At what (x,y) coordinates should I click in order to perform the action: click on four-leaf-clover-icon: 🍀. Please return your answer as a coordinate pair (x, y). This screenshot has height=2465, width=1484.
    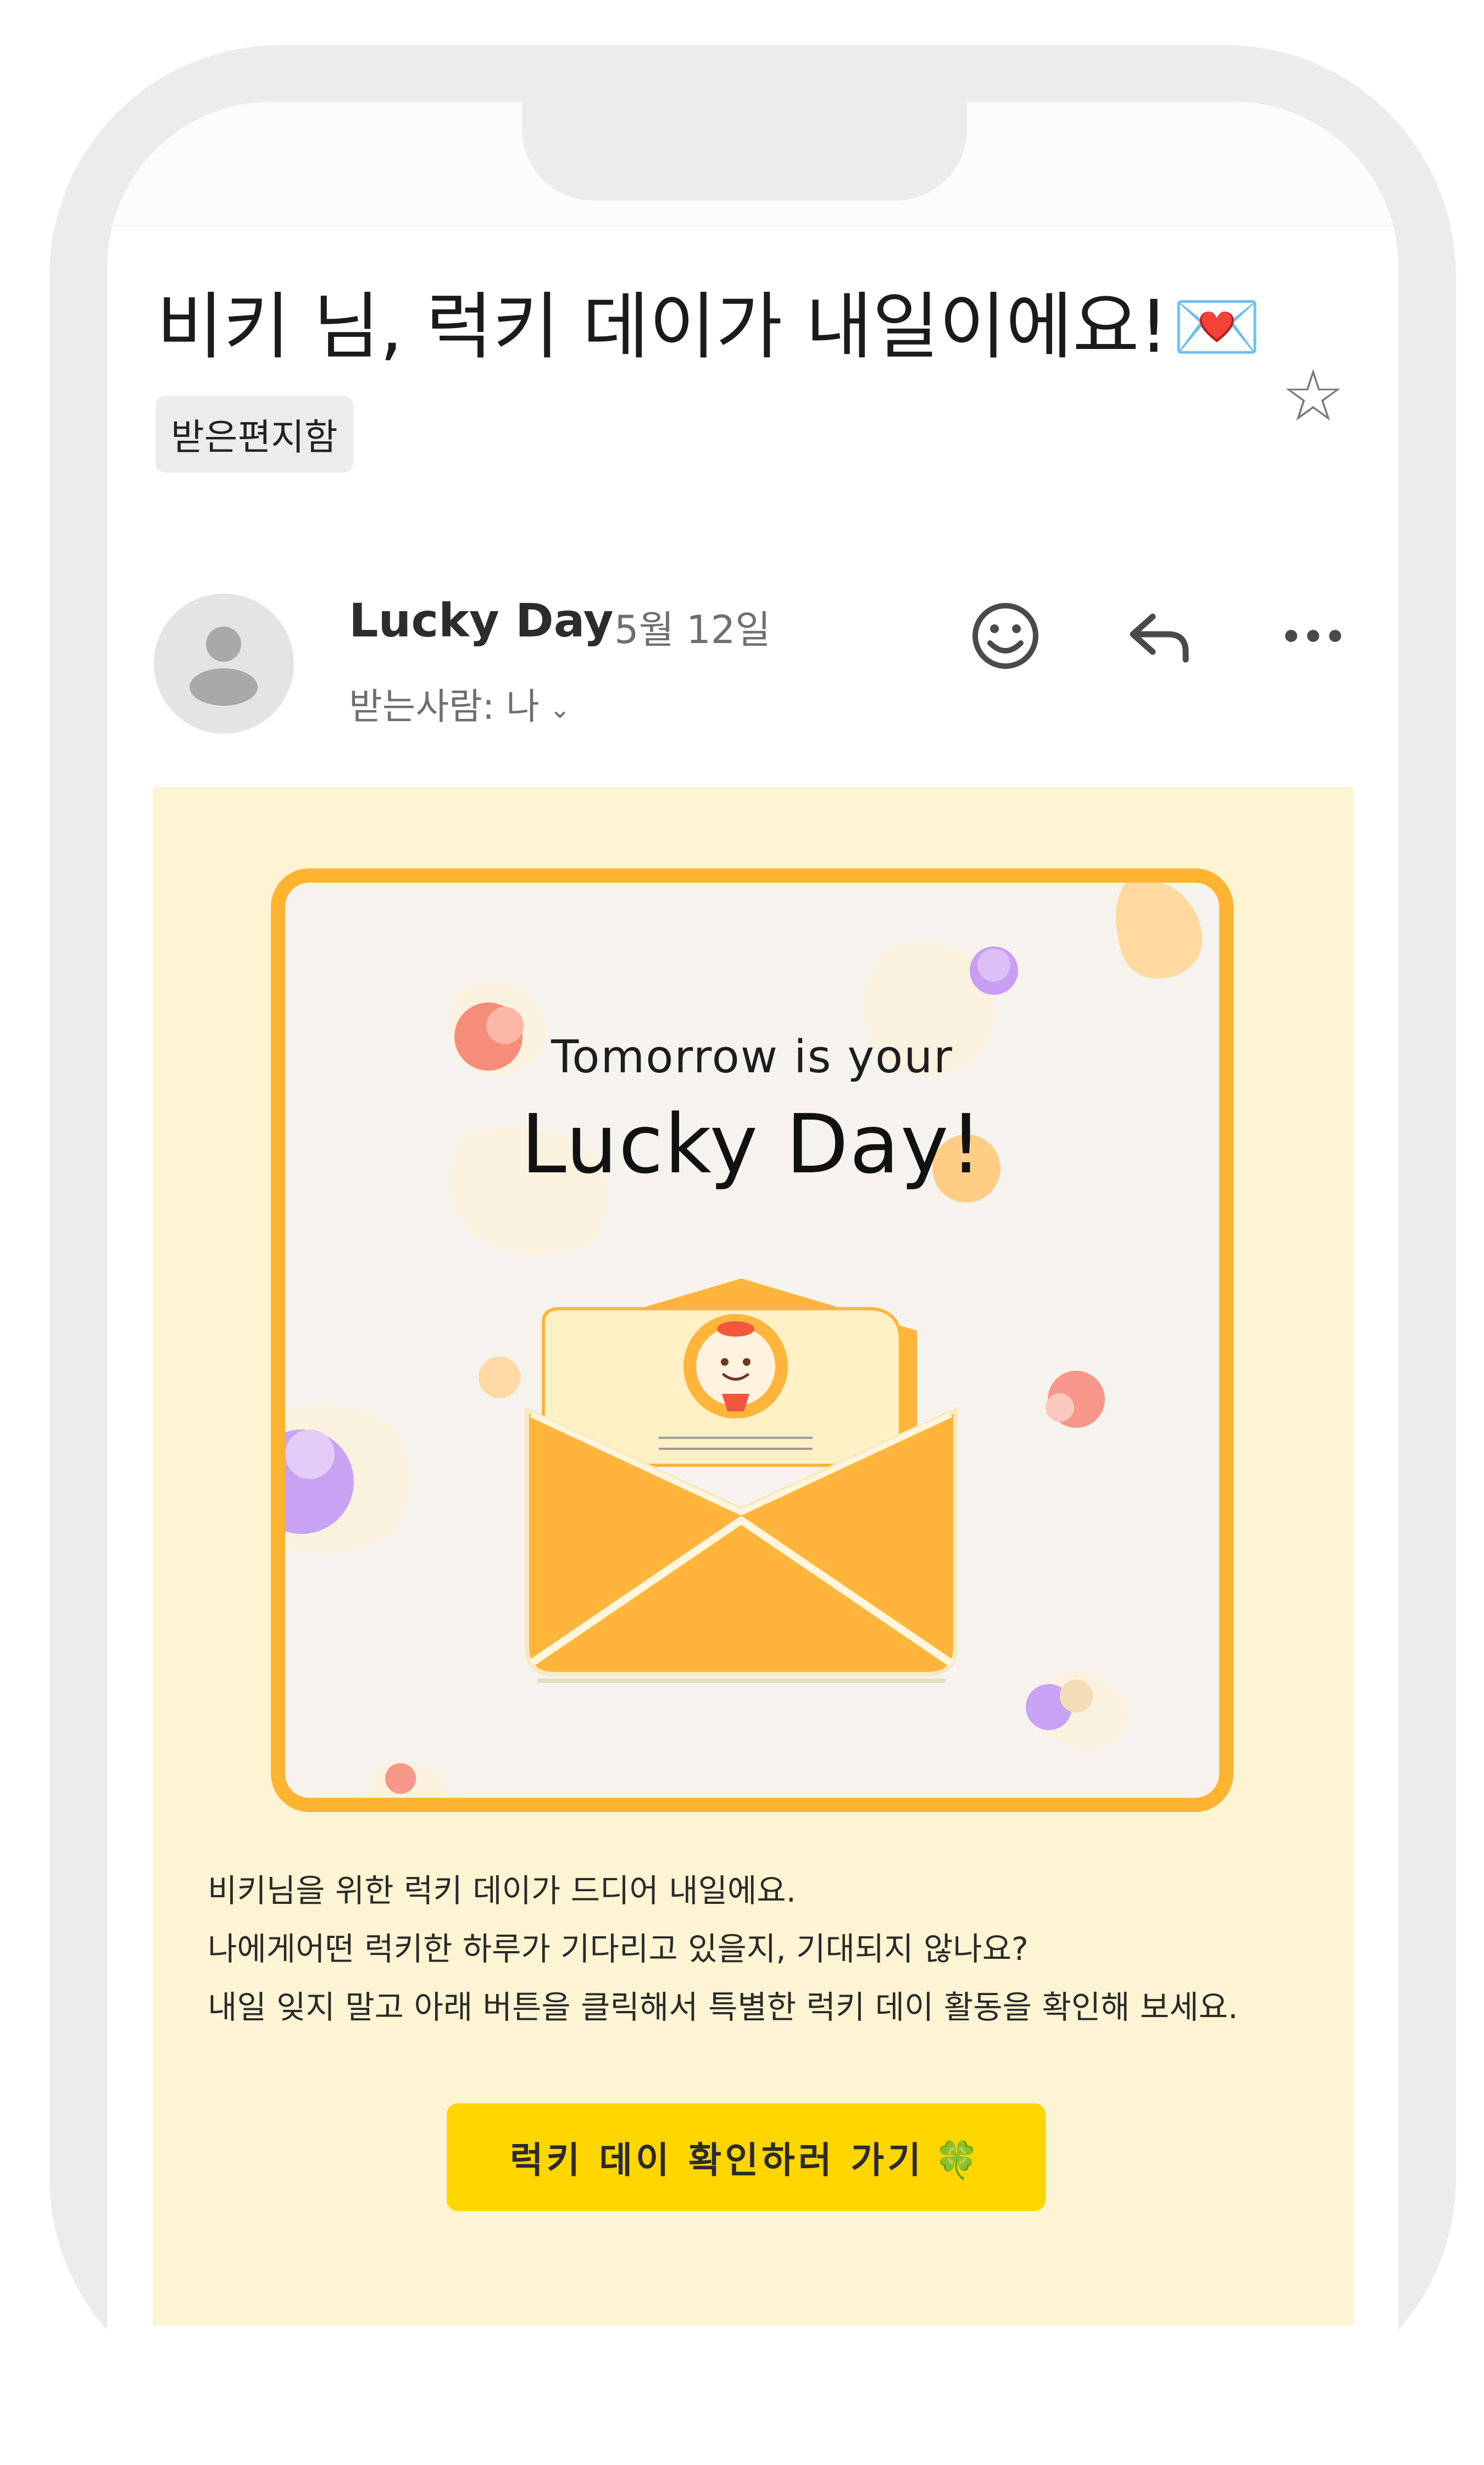
    Looking at the image, I should click on (958, 2160).